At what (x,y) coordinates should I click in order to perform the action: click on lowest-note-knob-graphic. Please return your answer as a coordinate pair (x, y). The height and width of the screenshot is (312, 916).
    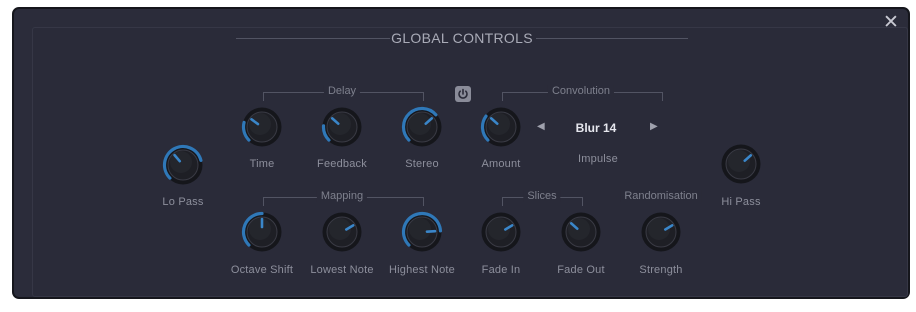
    Looking at the image, I should click on (342, 232).